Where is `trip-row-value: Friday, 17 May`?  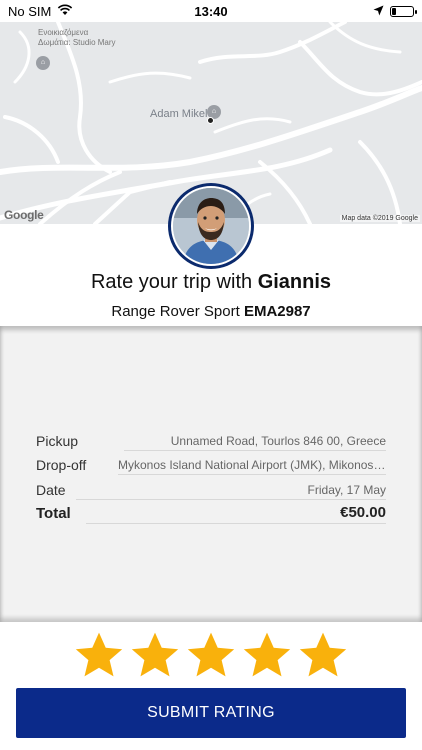 trip-row-value: Friday, 17 May is located at coordinates (231, 491).